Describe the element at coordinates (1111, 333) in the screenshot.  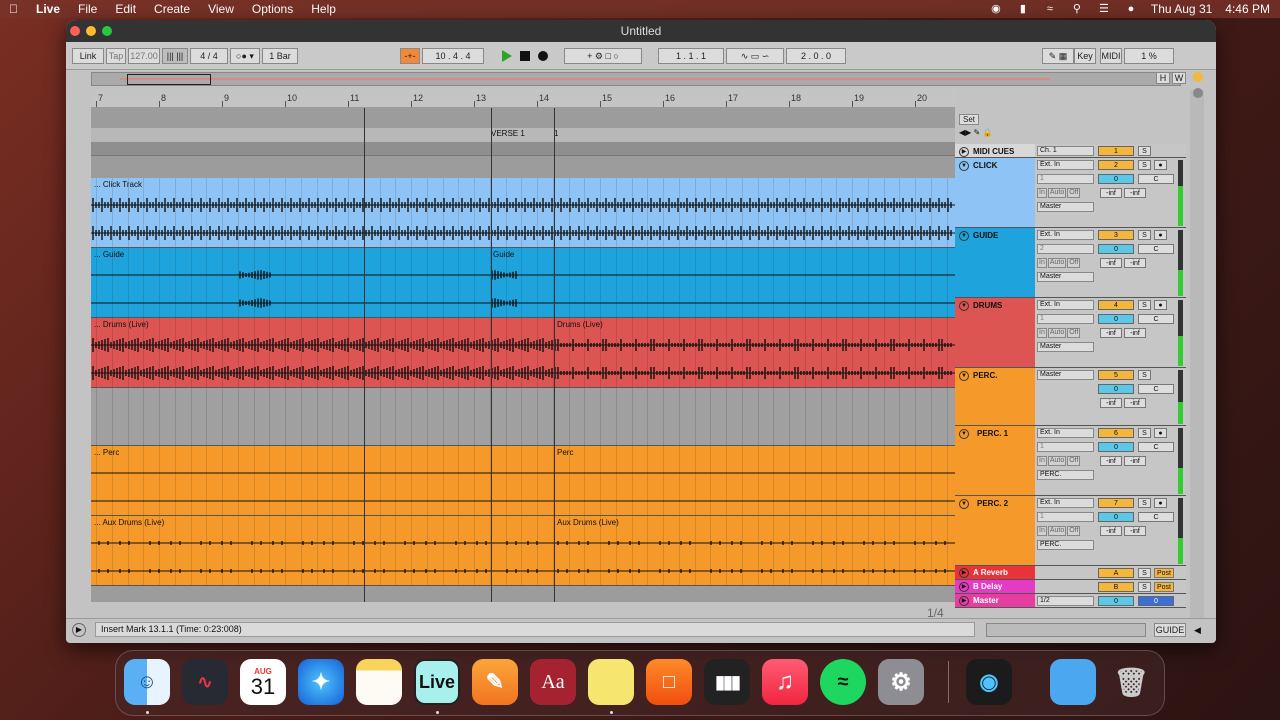
I see `peak-left: -inf` at that location.